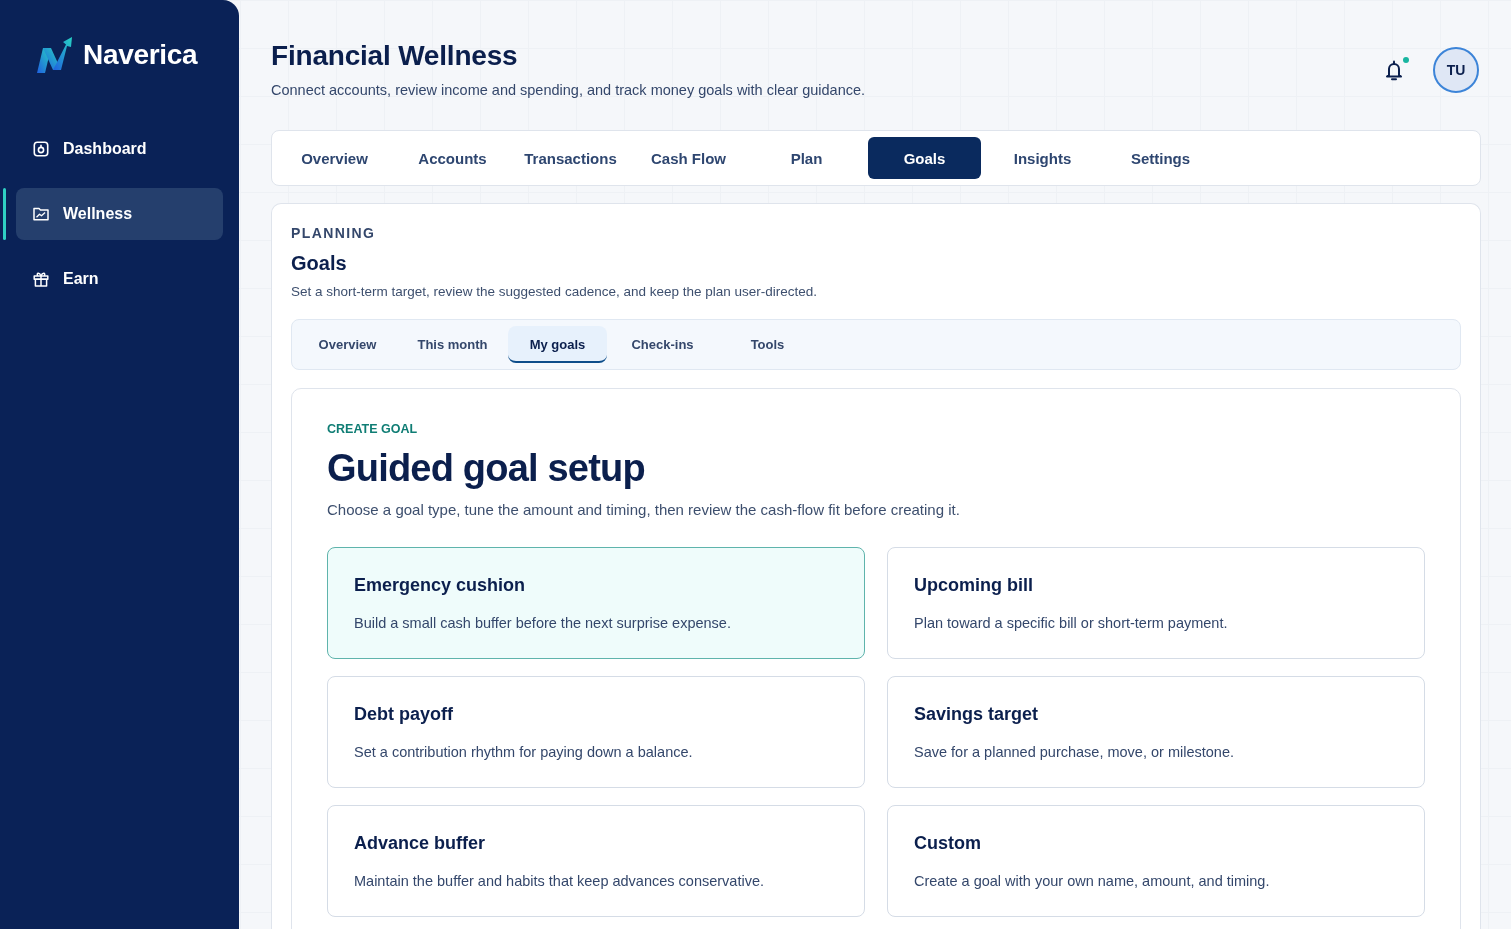  Describe the element at coordinates (119, 214) in the screenshot. I see `sidebar-nav-item: Wellness` at that location.